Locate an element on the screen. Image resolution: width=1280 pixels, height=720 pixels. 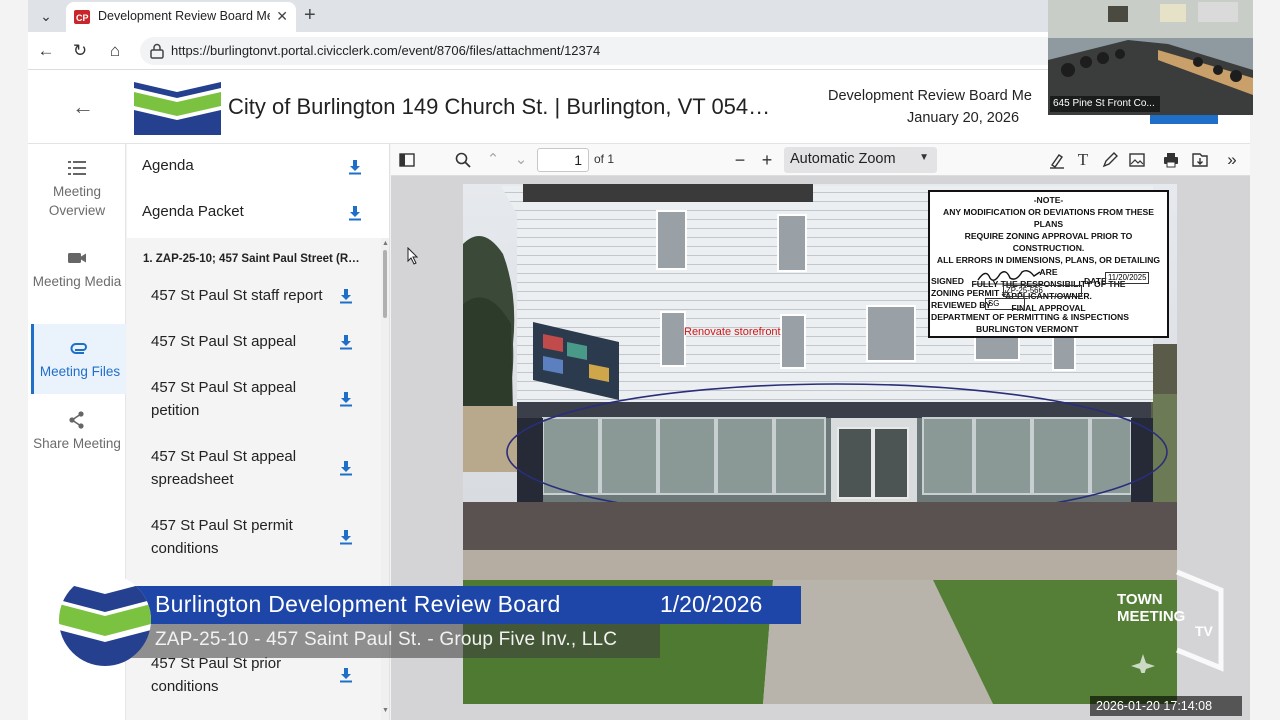
list-item: 457 St Paul St appeal is located at coordinates (246, 341).